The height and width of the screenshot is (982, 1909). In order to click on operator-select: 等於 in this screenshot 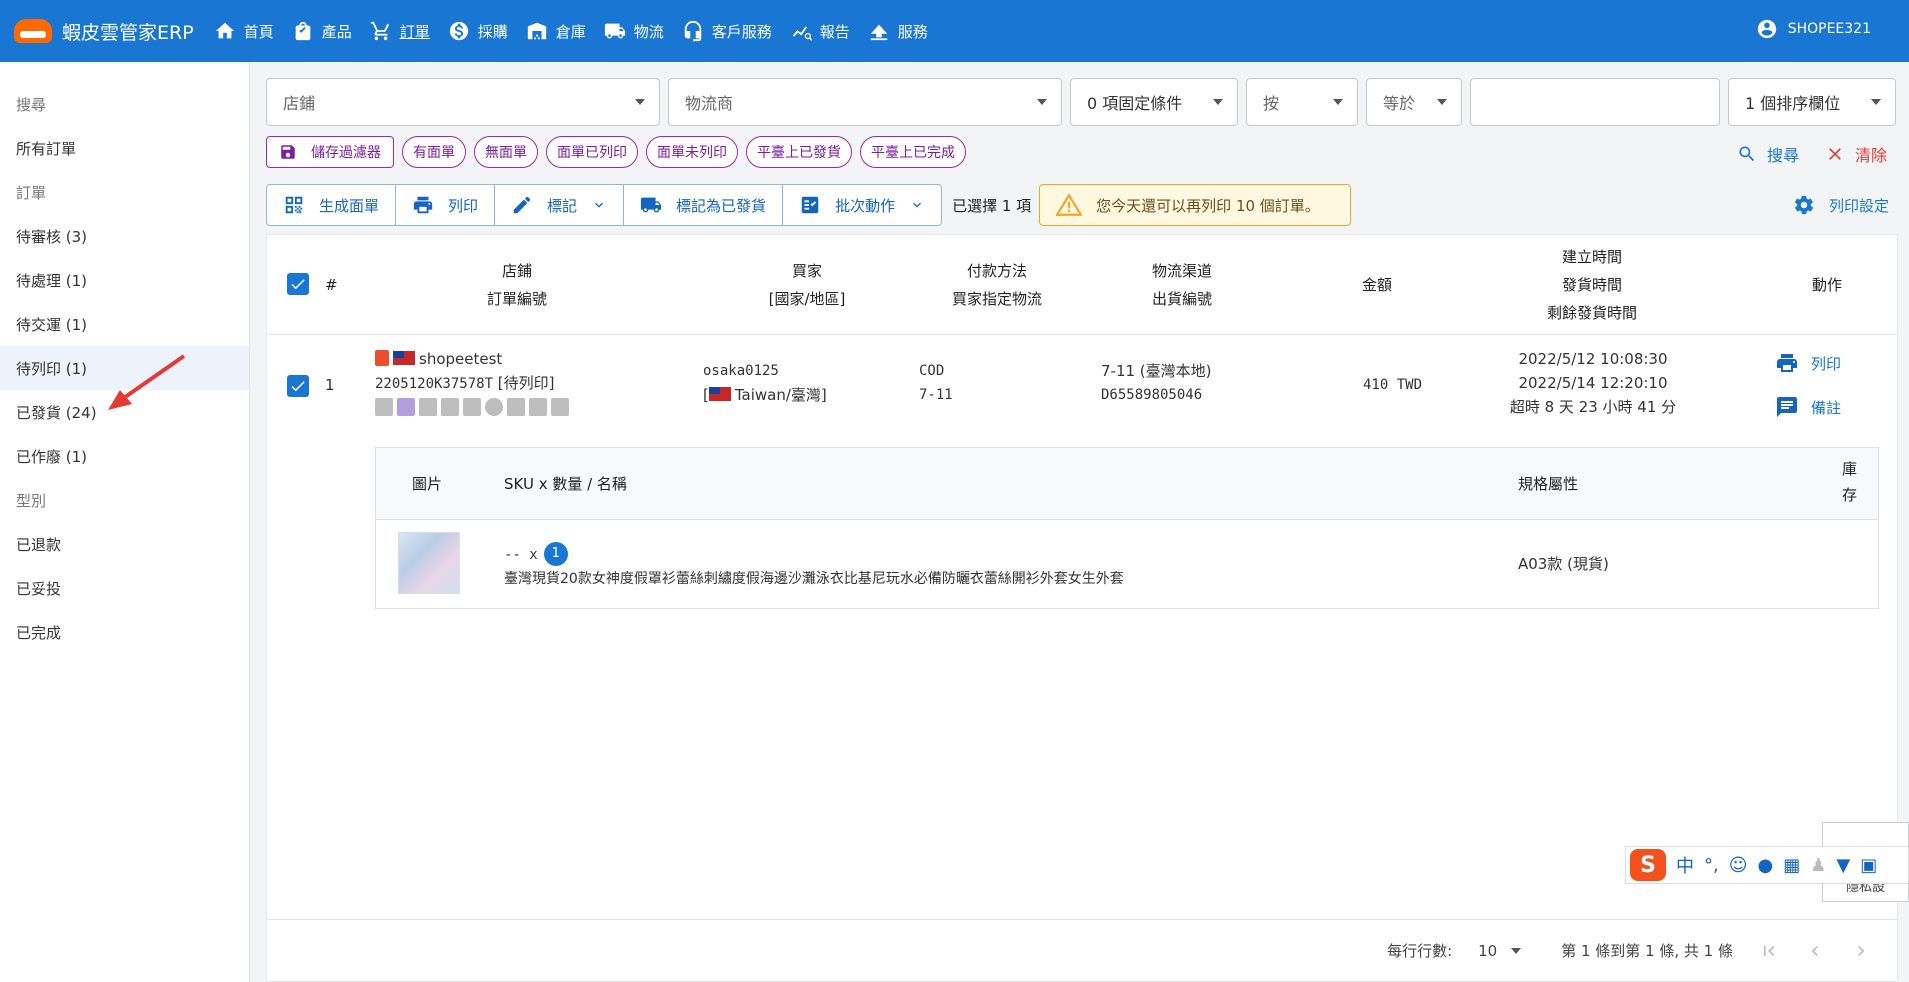, I will do `click(1414, 102)`.